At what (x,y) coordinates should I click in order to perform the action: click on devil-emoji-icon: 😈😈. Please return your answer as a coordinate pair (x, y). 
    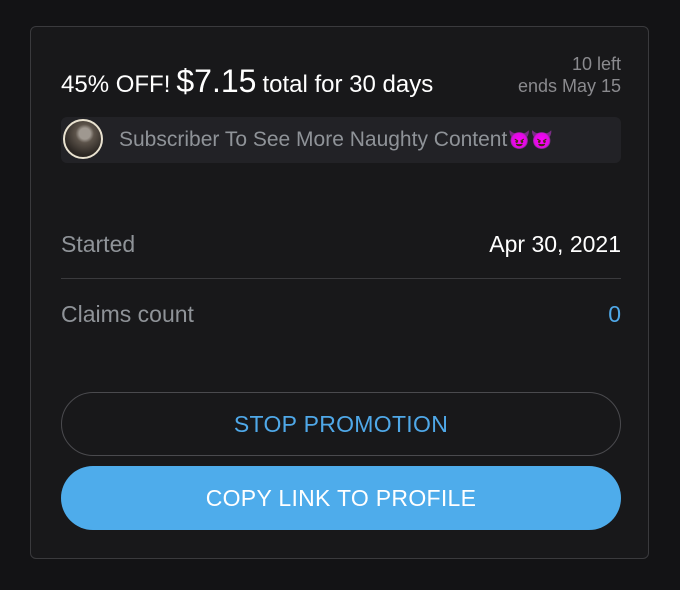
    Looking at the image, I should click on (531, 140).